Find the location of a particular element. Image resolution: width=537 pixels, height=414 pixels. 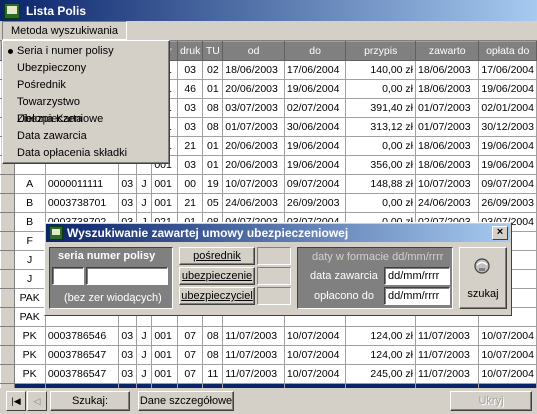

hide-button: Ukryj is located at coordinates (491, 401).